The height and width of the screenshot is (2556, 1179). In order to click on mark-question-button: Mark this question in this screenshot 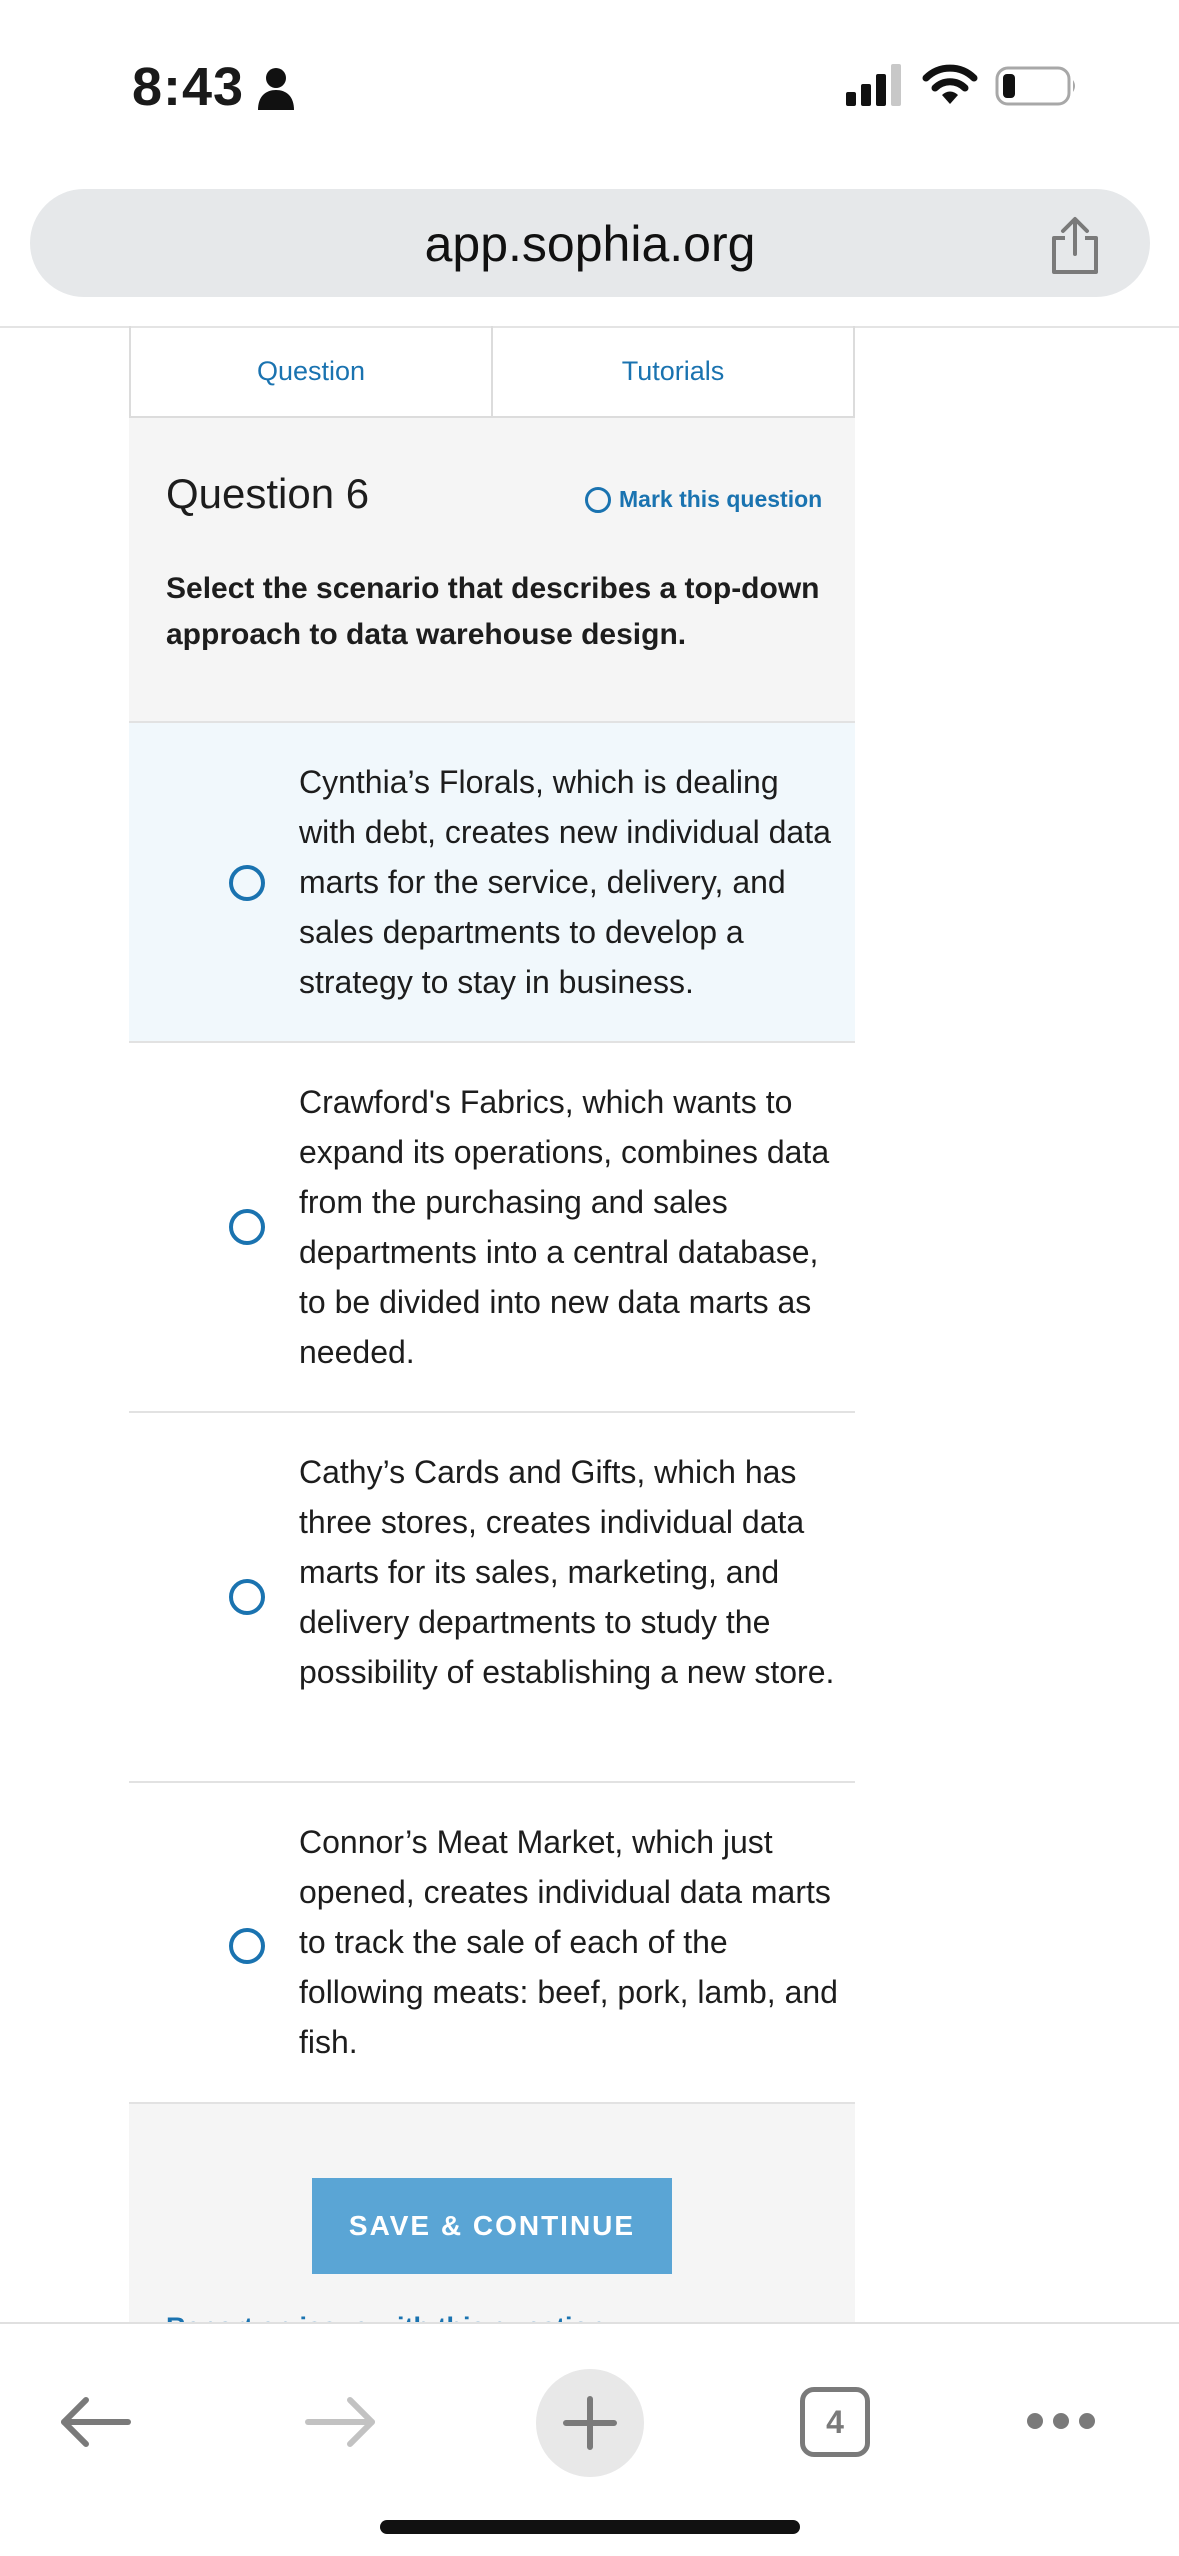, I will do `click(703, 499)`.